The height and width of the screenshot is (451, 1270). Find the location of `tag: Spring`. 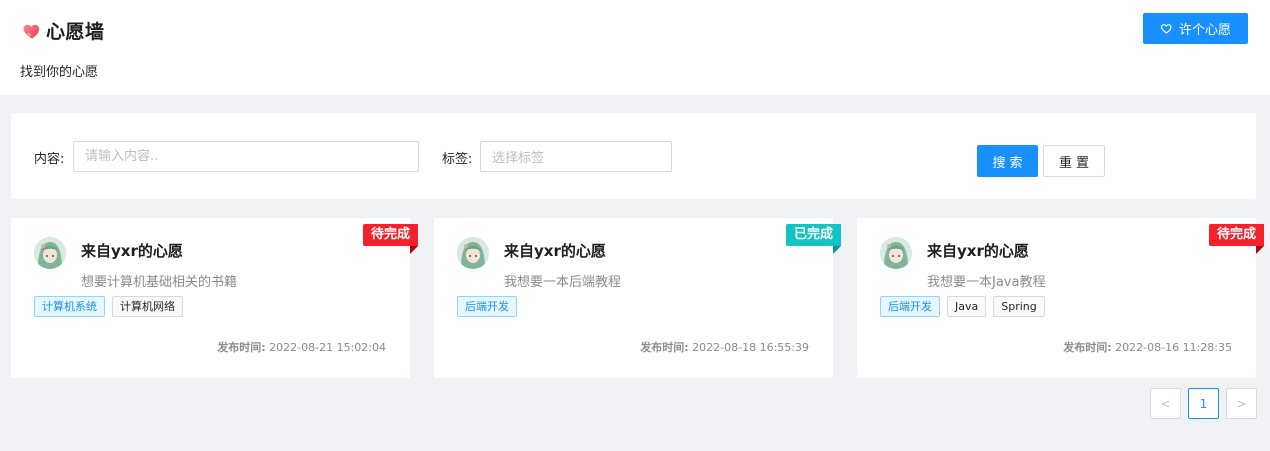

tag: Spring is located at coordinates (1019, 306).